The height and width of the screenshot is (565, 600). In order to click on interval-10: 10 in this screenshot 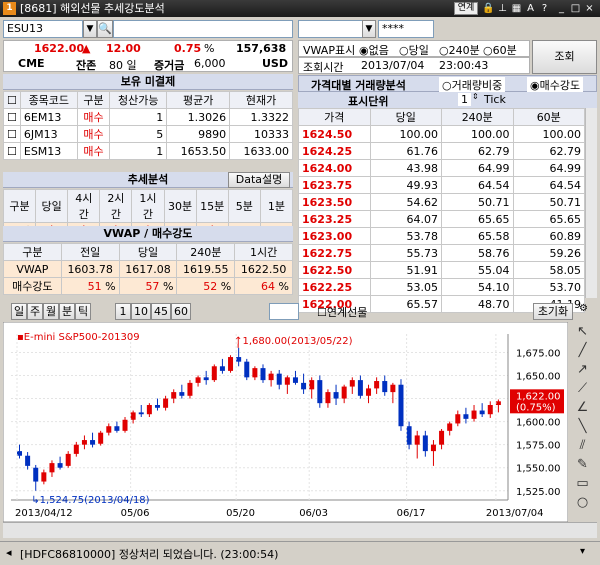, I will do `click(141, 311)`.